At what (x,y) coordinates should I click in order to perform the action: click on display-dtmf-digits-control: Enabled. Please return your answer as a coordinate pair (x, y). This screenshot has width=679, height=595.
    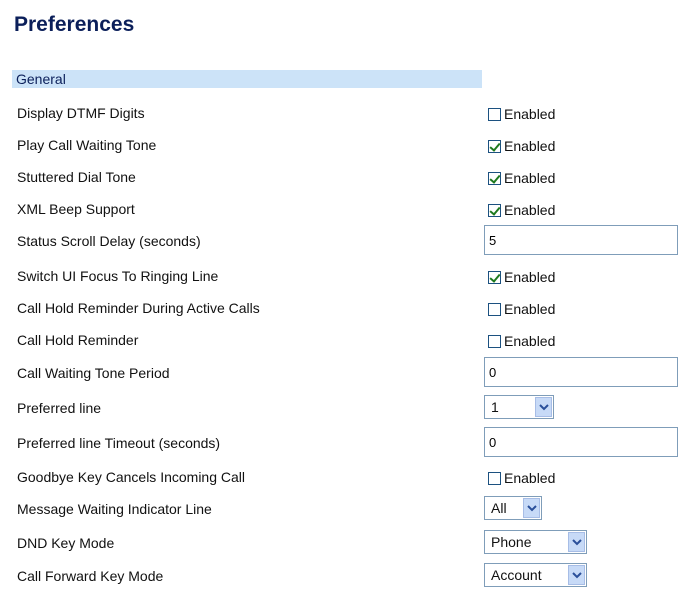
    Looking at the image, I should click on (519, 113).